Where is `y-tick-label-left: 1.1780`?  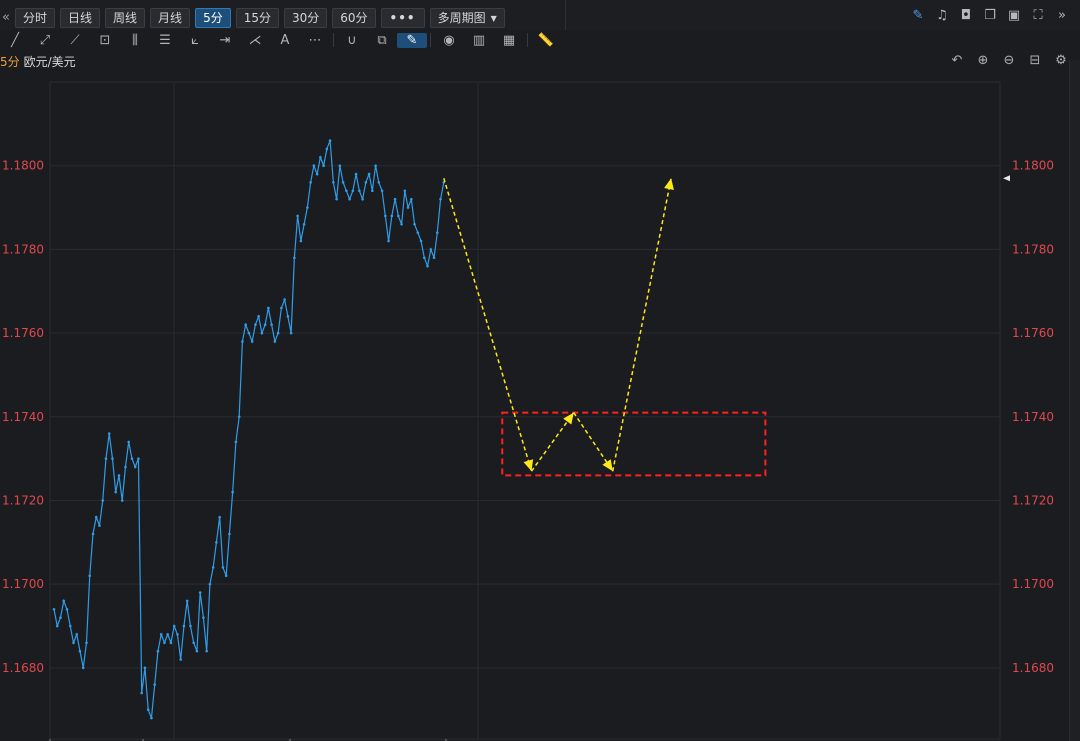
y-tick-label-left: 1.1780 is located at coordinates (23, 249).